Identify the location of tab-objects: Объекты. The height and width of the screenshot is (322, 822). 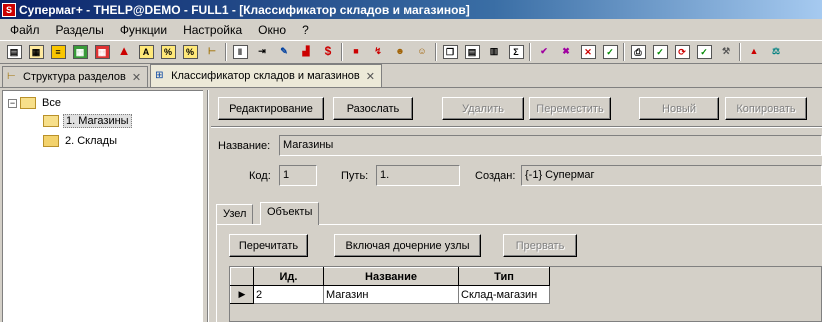
(290, 213).